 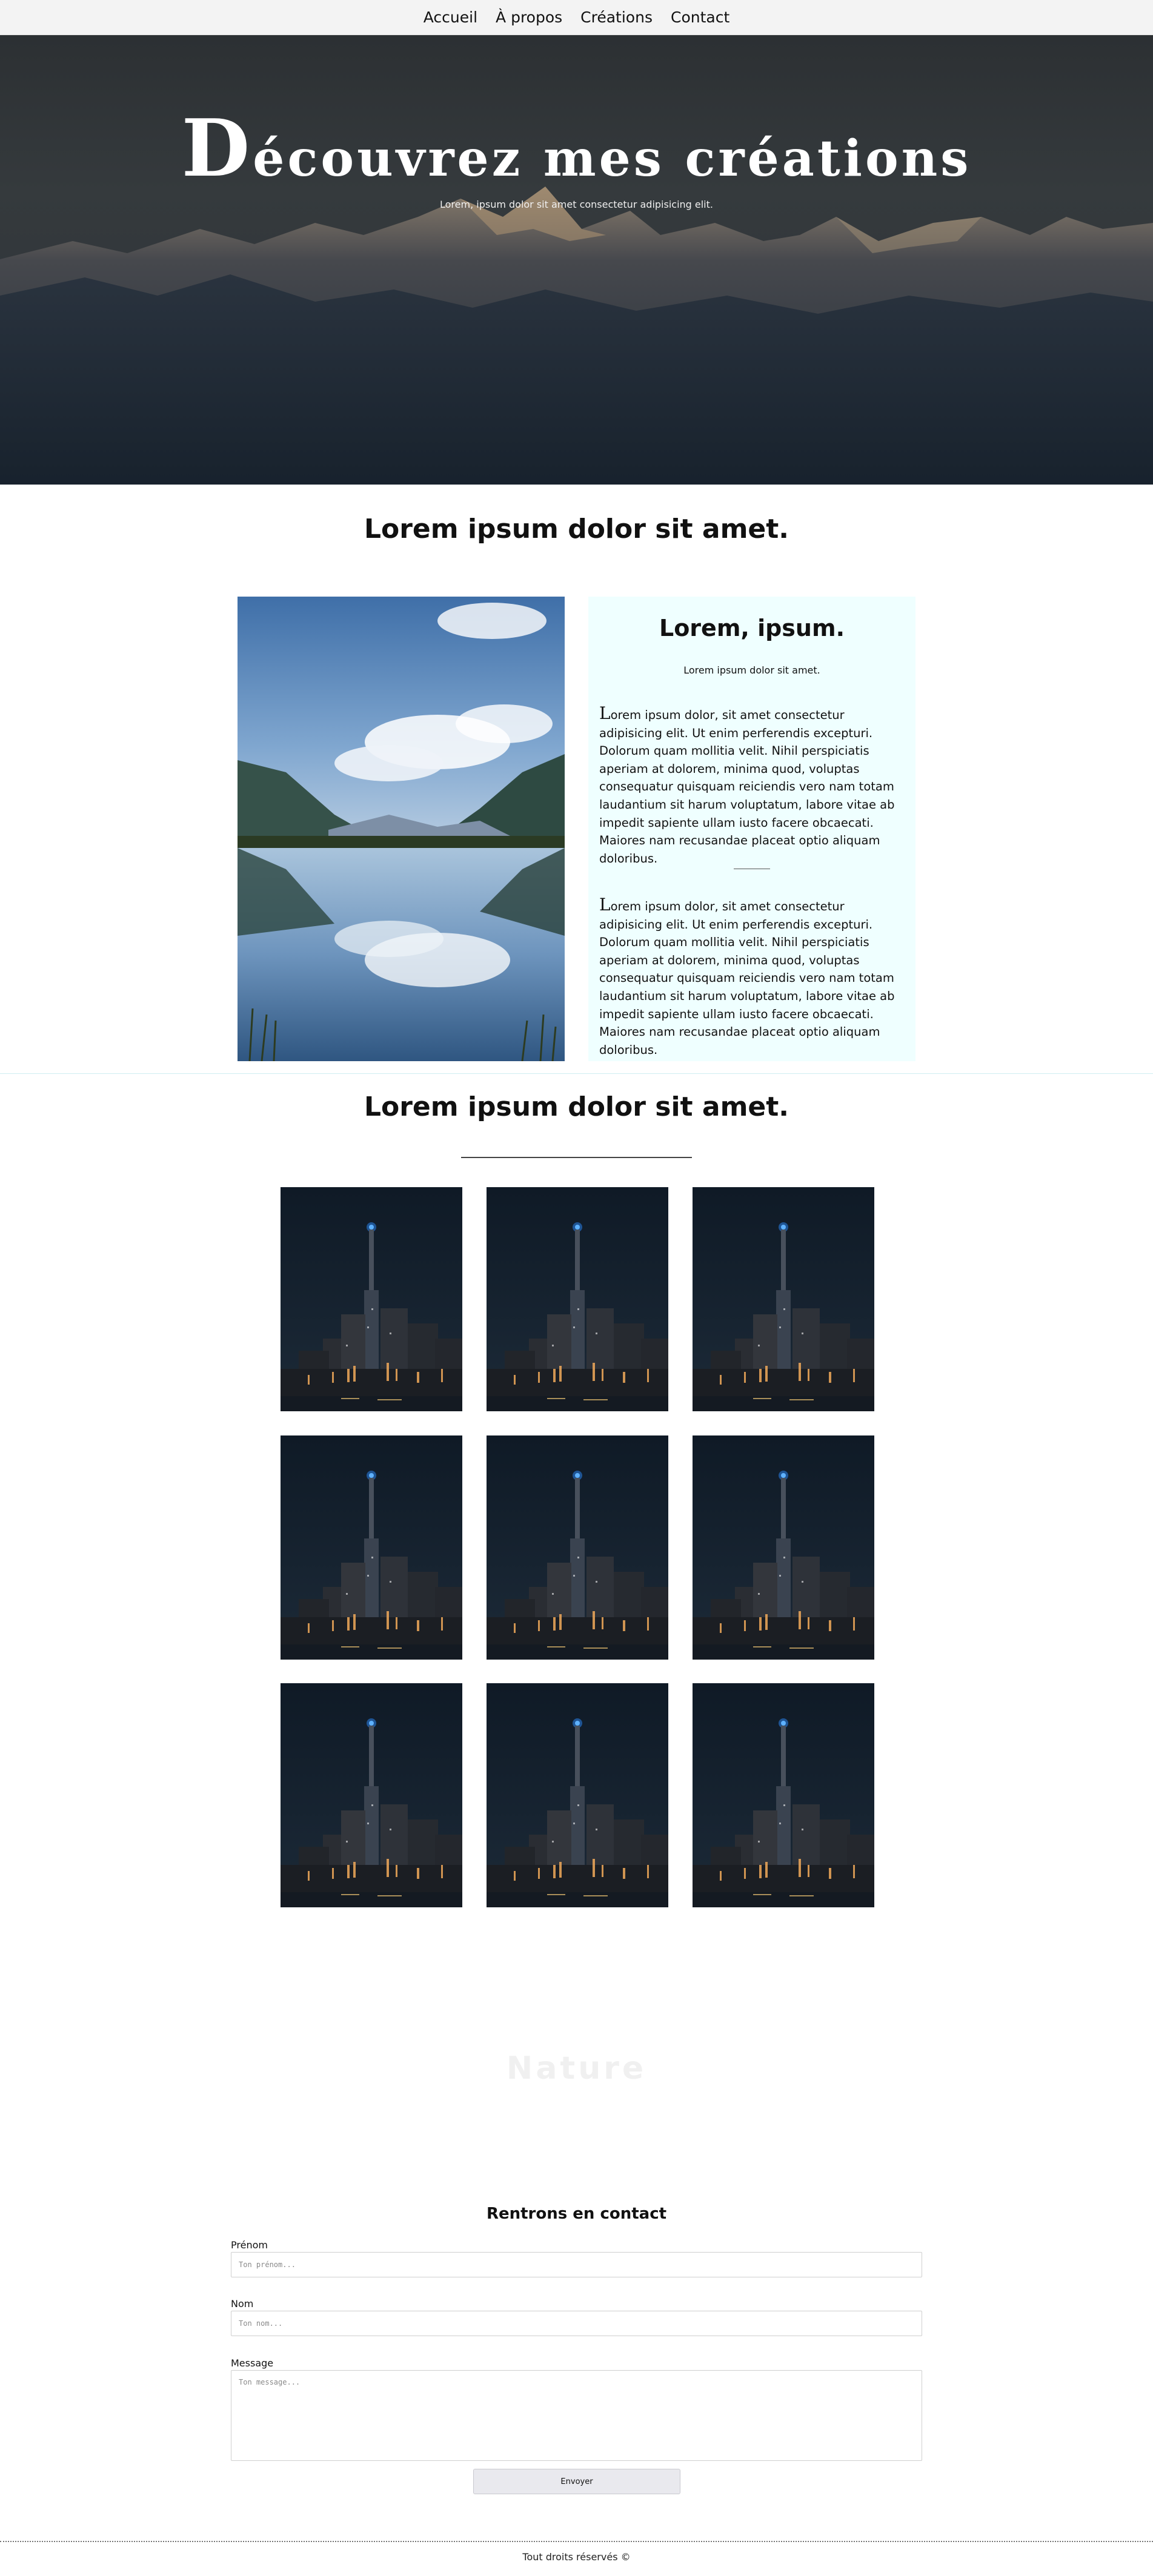 What do you see at coordinates (700, 17) in the screenshot?
I see `nav-link-contact: Contact` at bounding box center [700, 17].